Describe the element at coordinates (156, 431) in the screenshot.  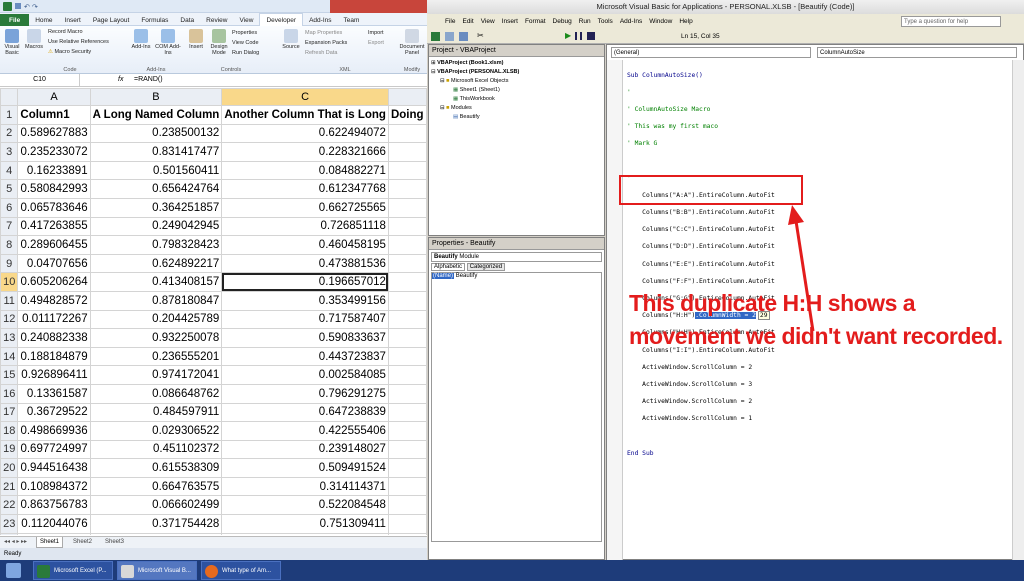
I see `cell: 0.029306522` at that location.